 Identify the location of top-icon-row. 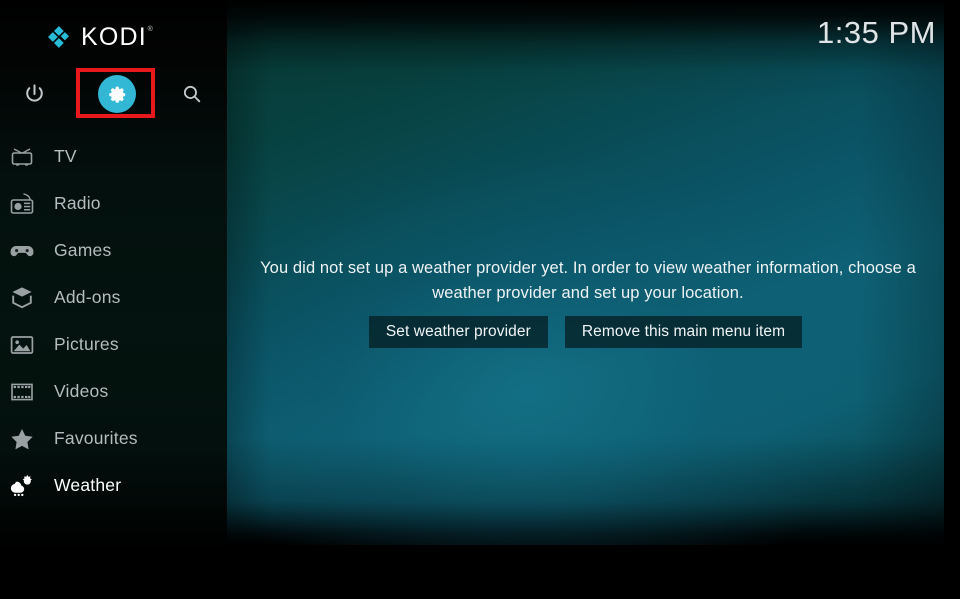
(113, 94).